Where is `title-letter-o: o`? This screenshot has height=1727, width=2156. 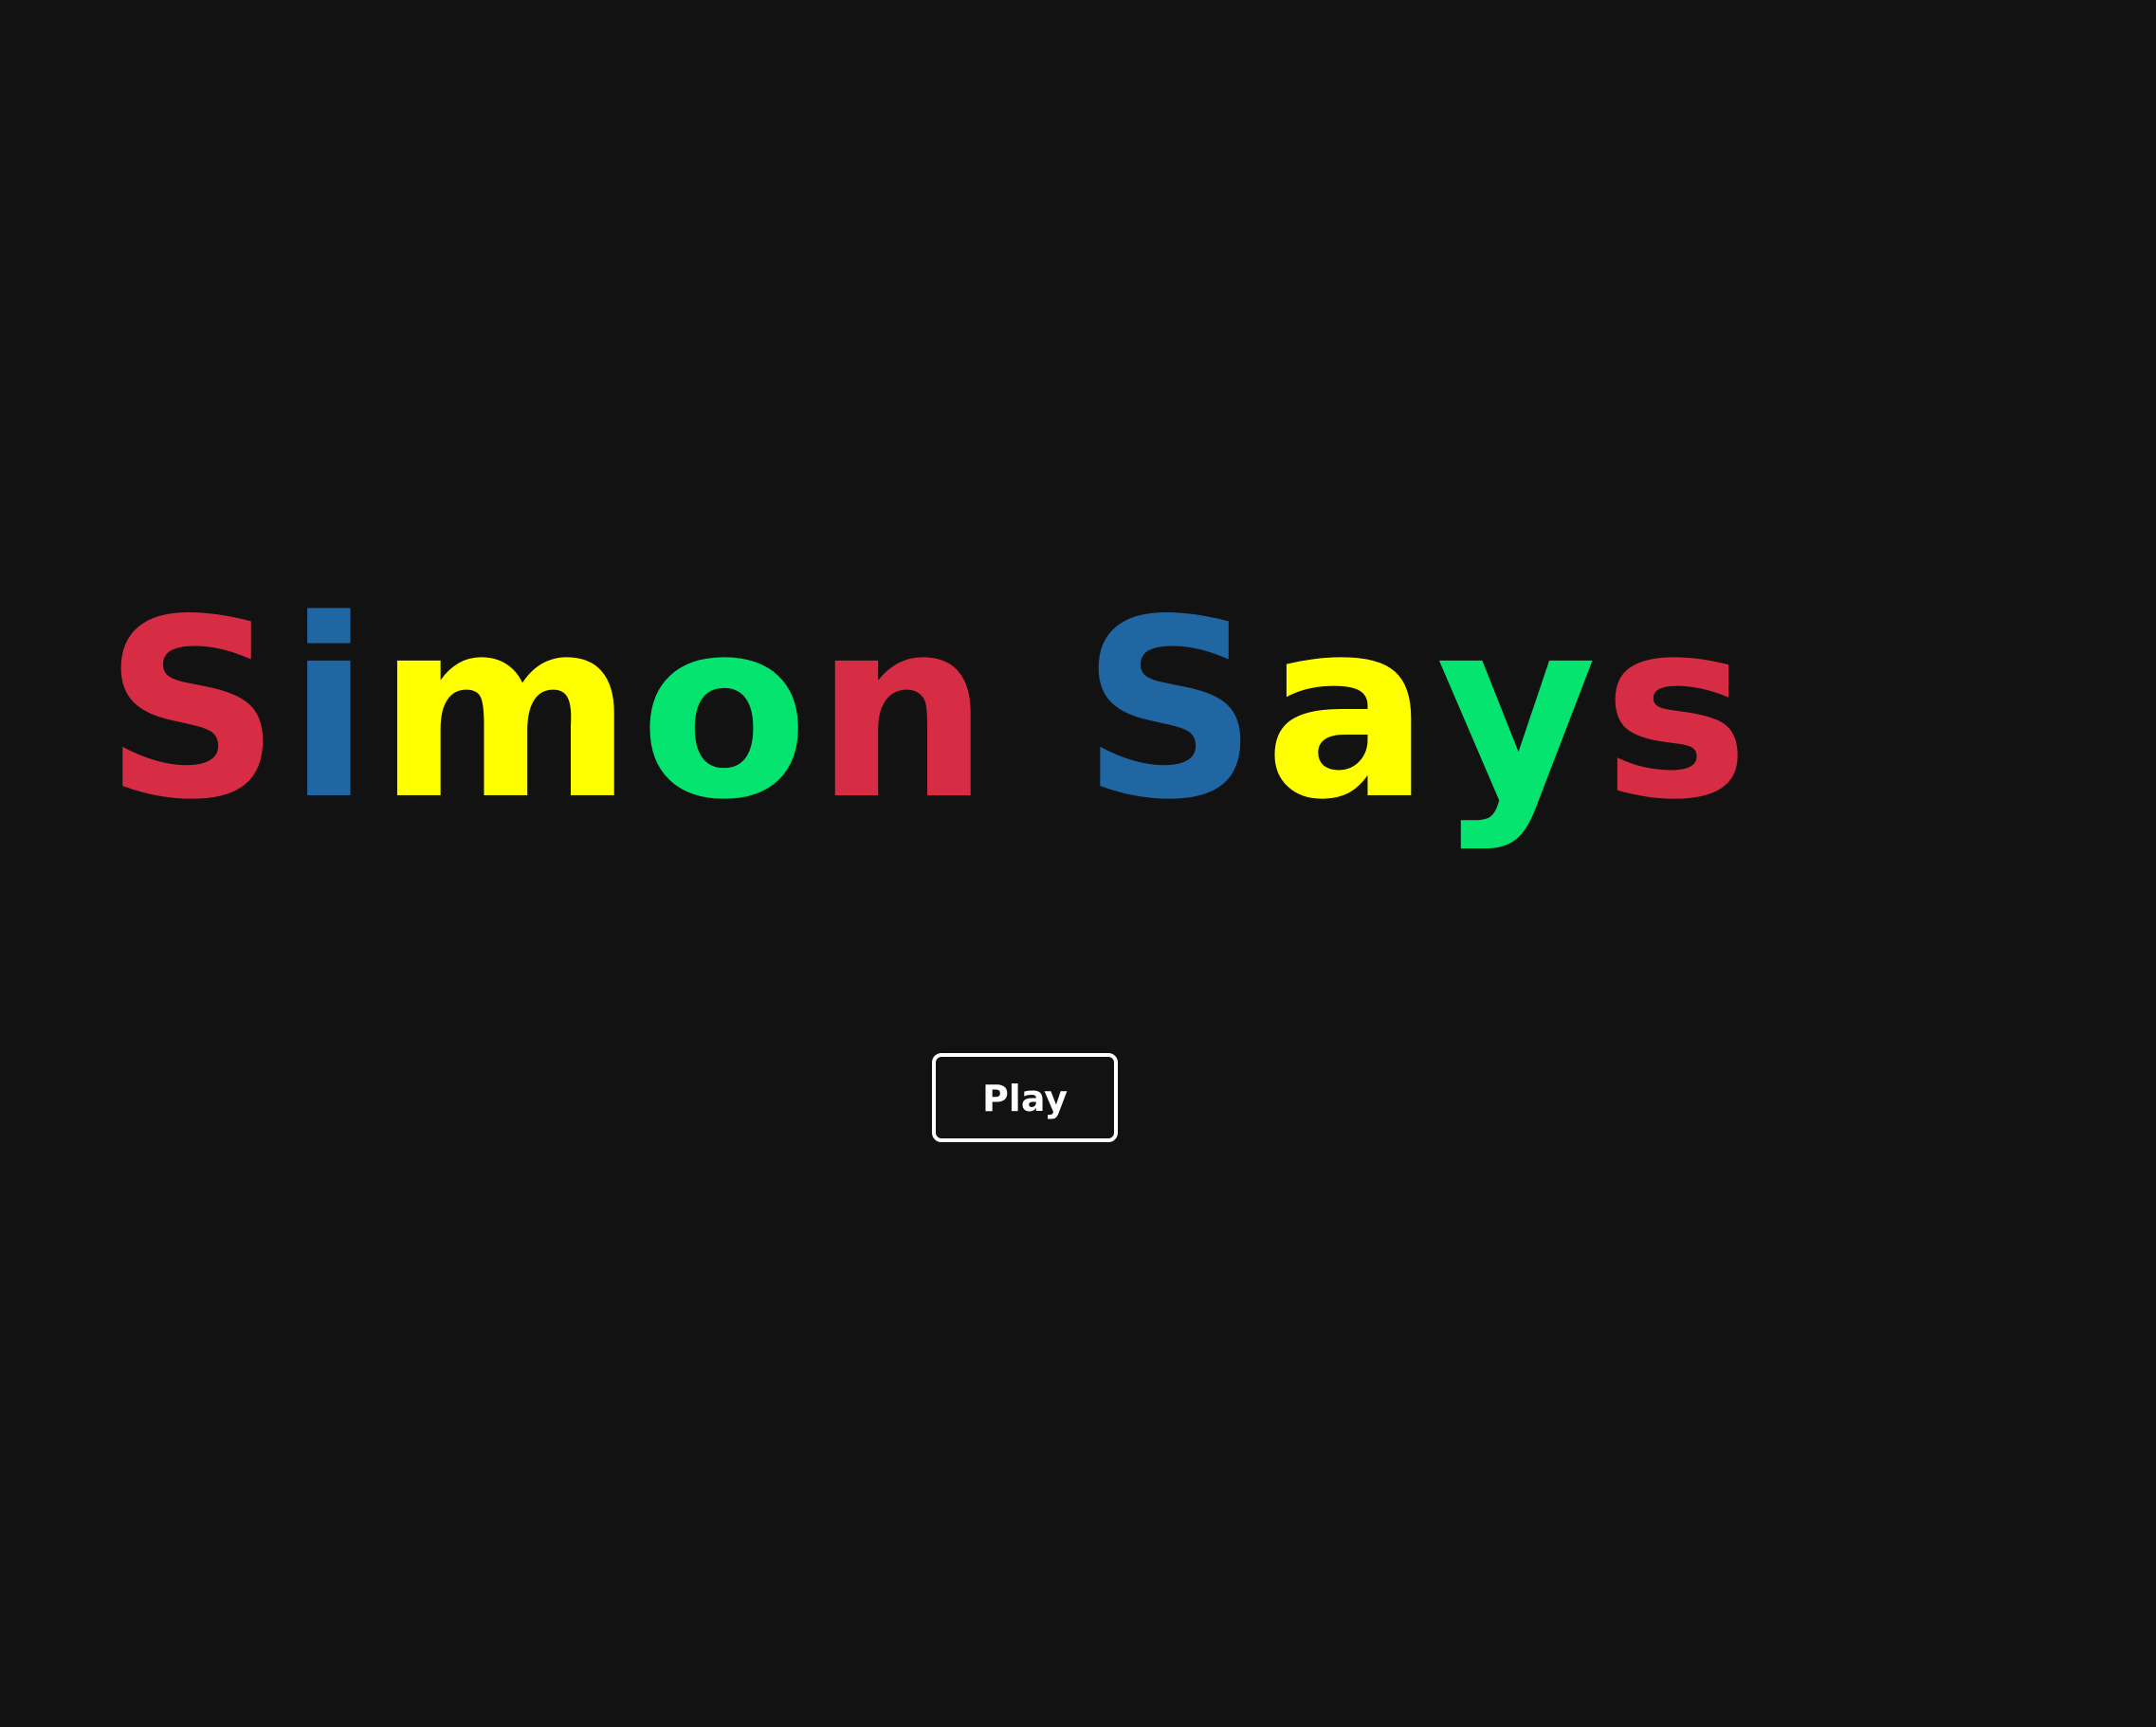 title-letter-o: o is located at coordinates (726, 711).